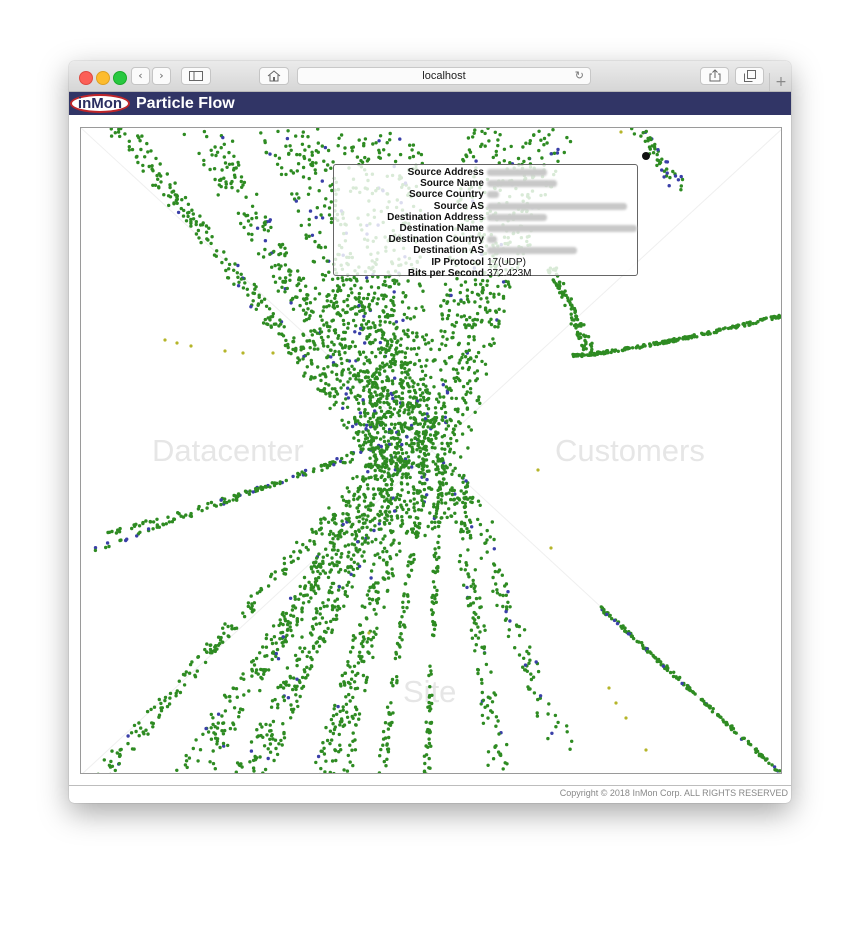 The image size is (860, 926). What do you see at coordinates (140, 76) in the screenshot?
I see `back-button: ‹` at bounding box center [140, 76].